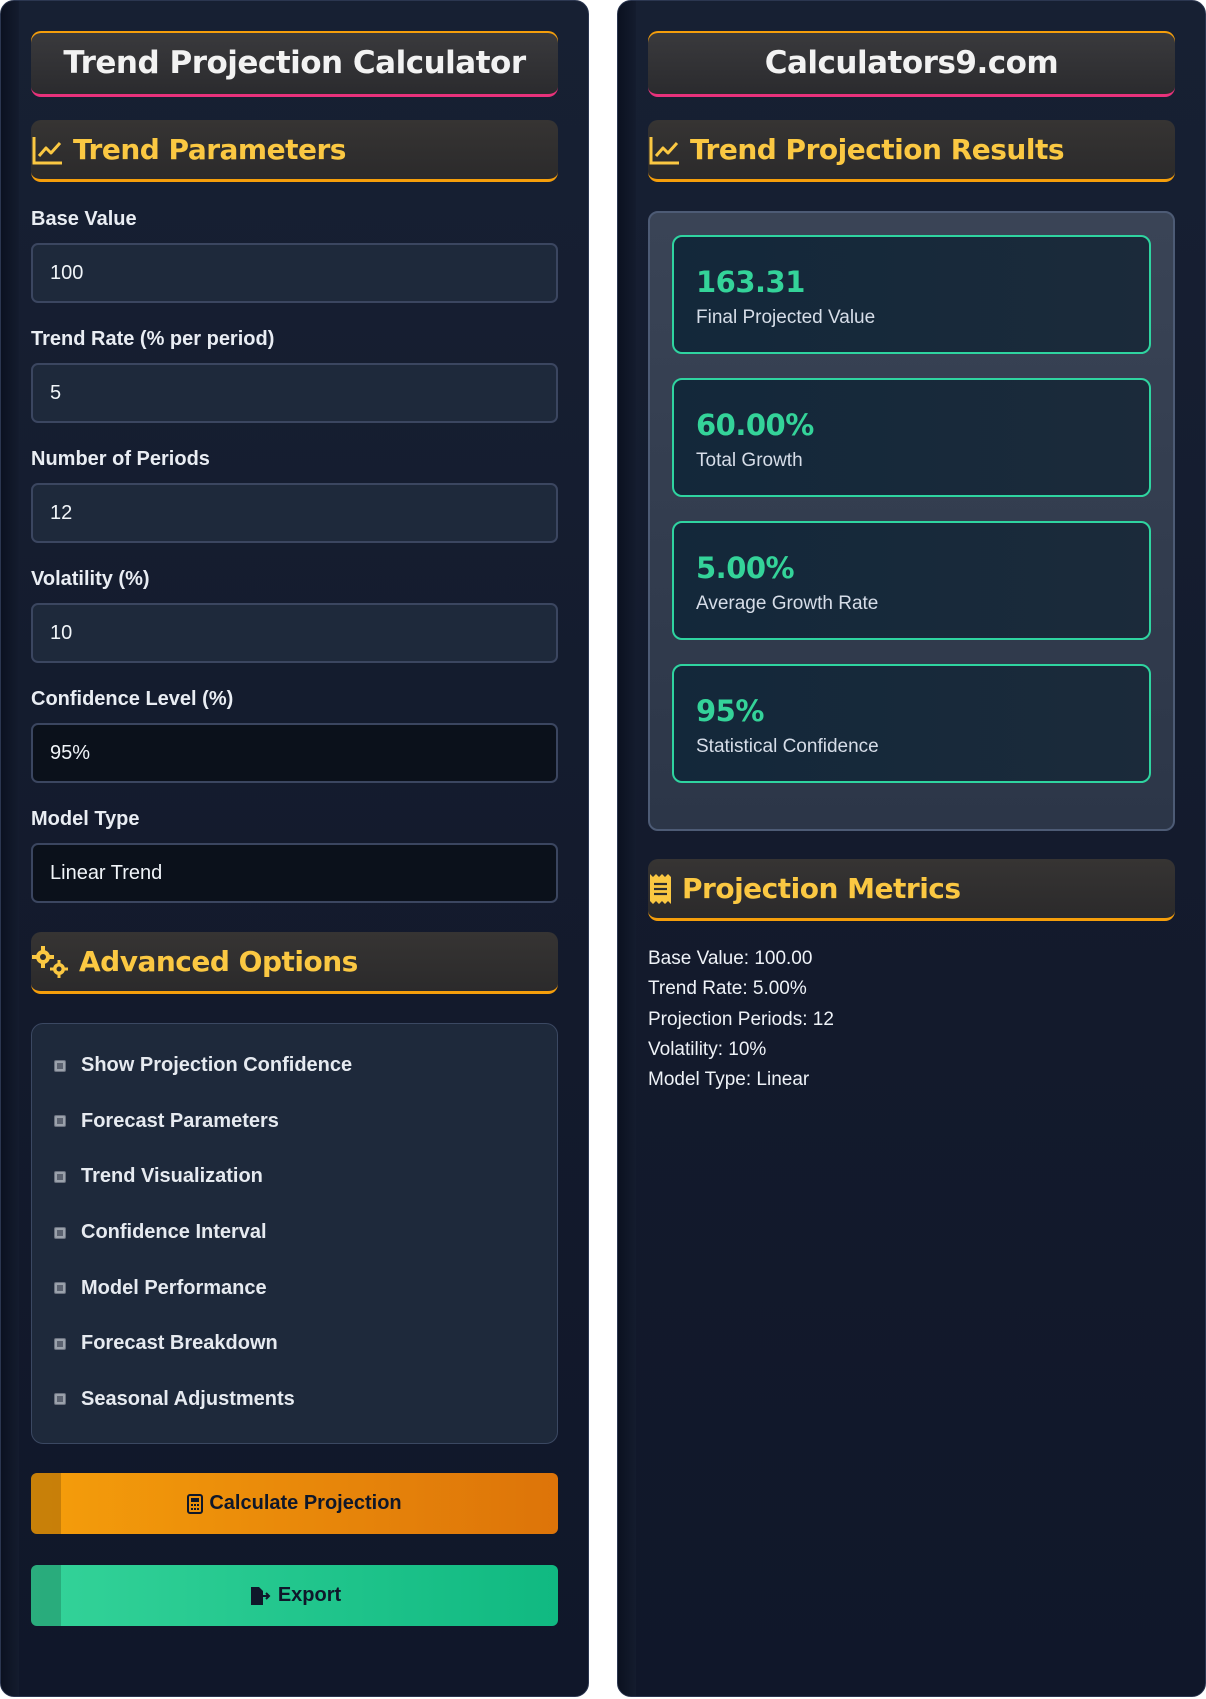 Image resolution: width=1206 pixels, height=1699 pixels. I want to click on final-projected-value: 163.31, so click(750, 282).